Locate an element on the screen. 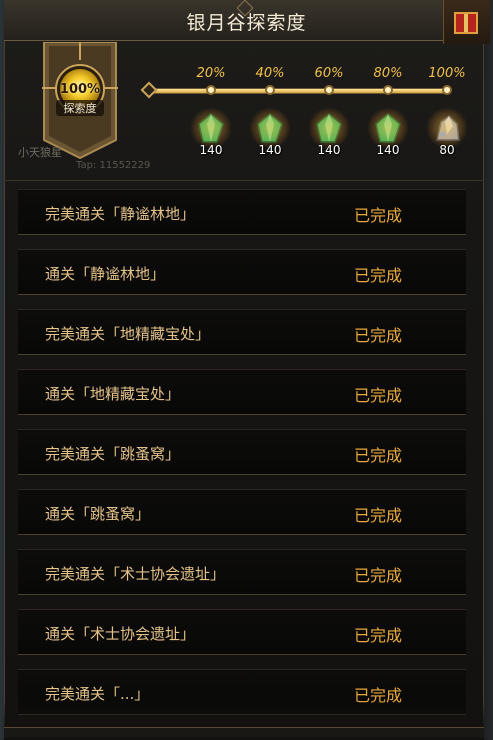  chest-shortcut-button is located at coordinates (466, 22).